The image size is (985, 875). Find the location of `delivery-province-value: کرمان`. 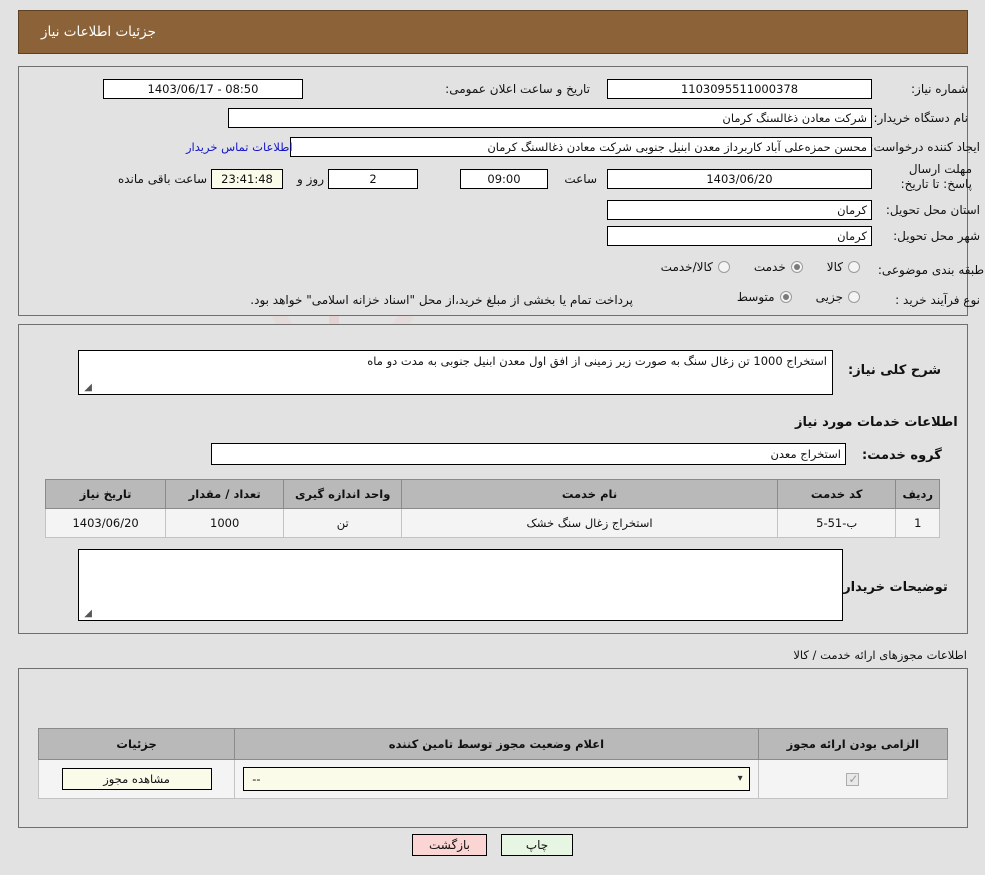

delivery-province-value: کرمان is located at coordinates (739, 210).